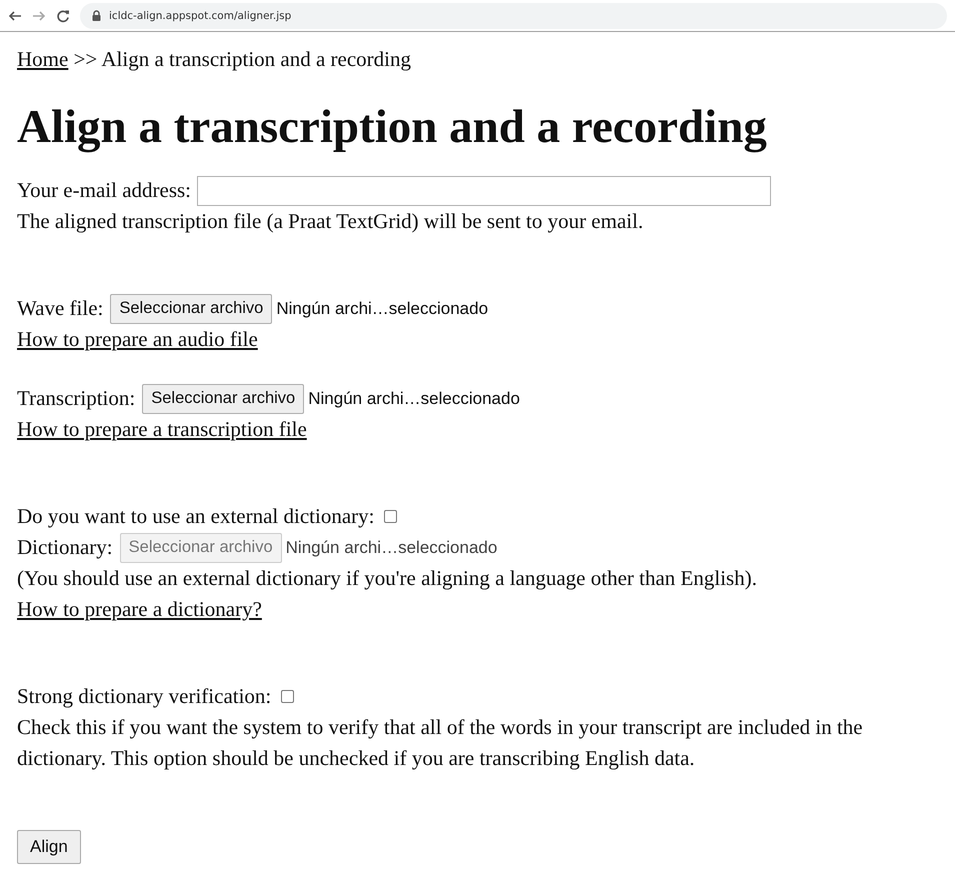  What do you see at coordinates (60, 308) in the screenshot?
I see `field-label: Wave file:` at bounding box center [60, 308].